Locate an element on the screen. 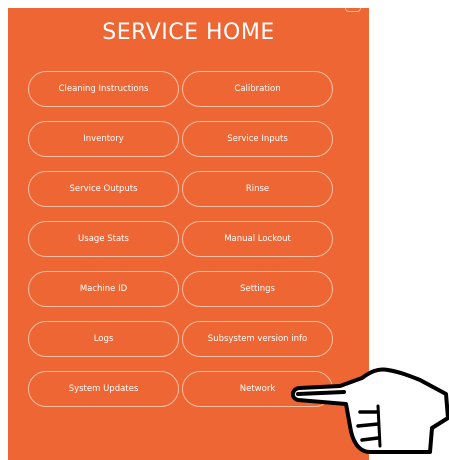 The image size is (449, 460). page-title: SERVICE HOME is located at coordinates (188, 32).